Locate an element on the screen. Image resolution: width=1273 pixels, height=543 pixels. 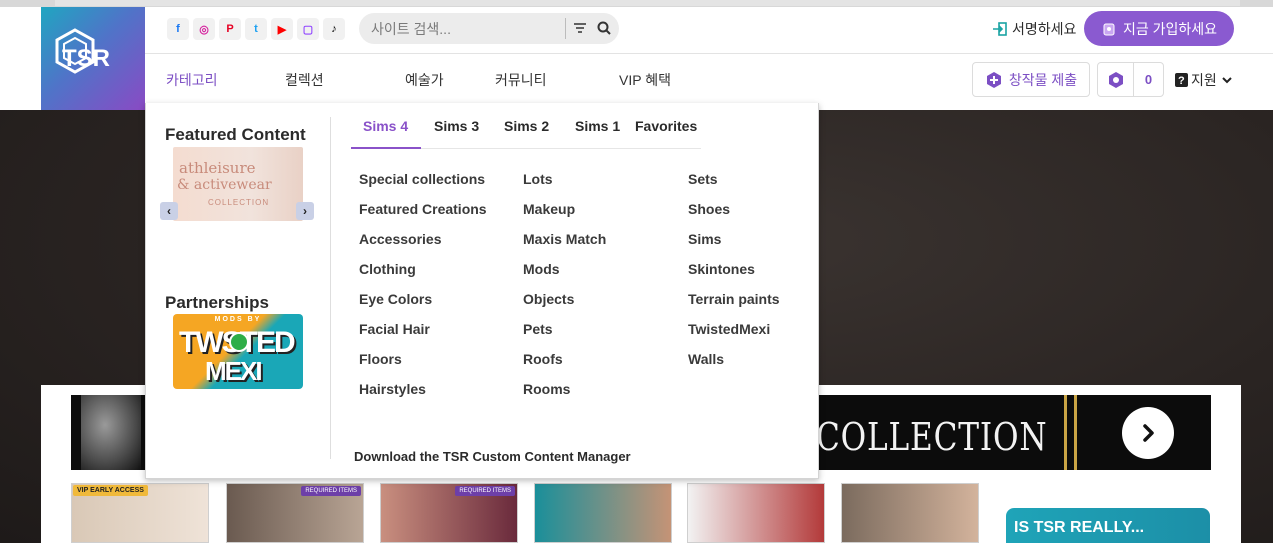
search-input is located at coordinates (463, 28).